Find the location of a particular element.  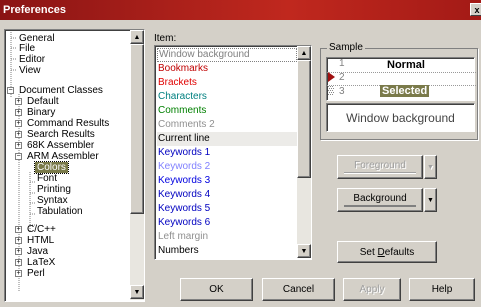

tree-item-latex: + LaTeX is located at coordinates (36, 262).